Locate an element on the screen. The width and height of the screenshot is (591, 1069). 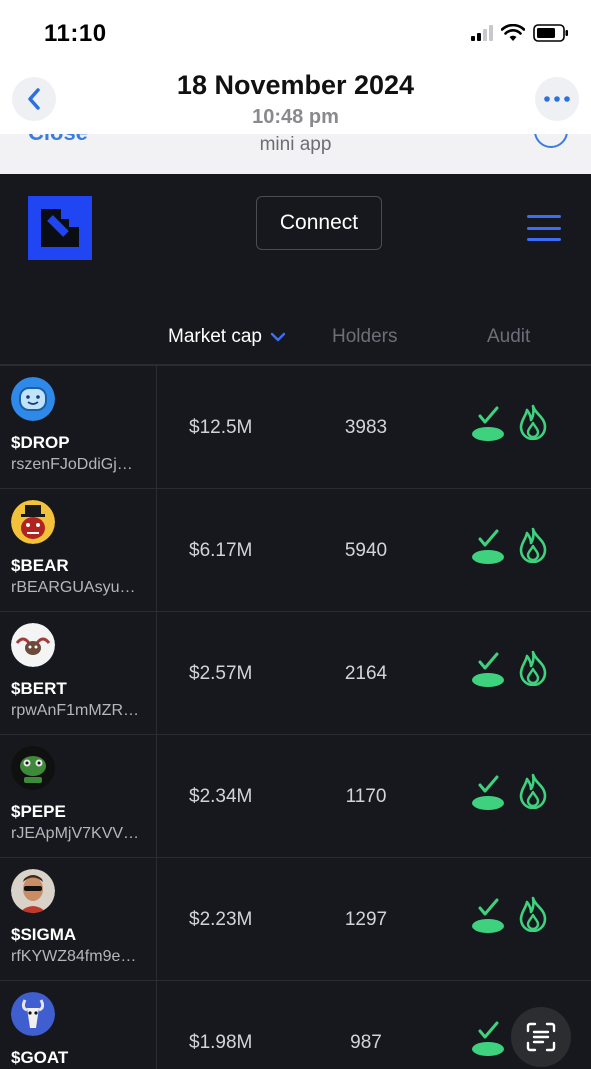
pepe-mascot-icon is located at coordinates (33, 768).